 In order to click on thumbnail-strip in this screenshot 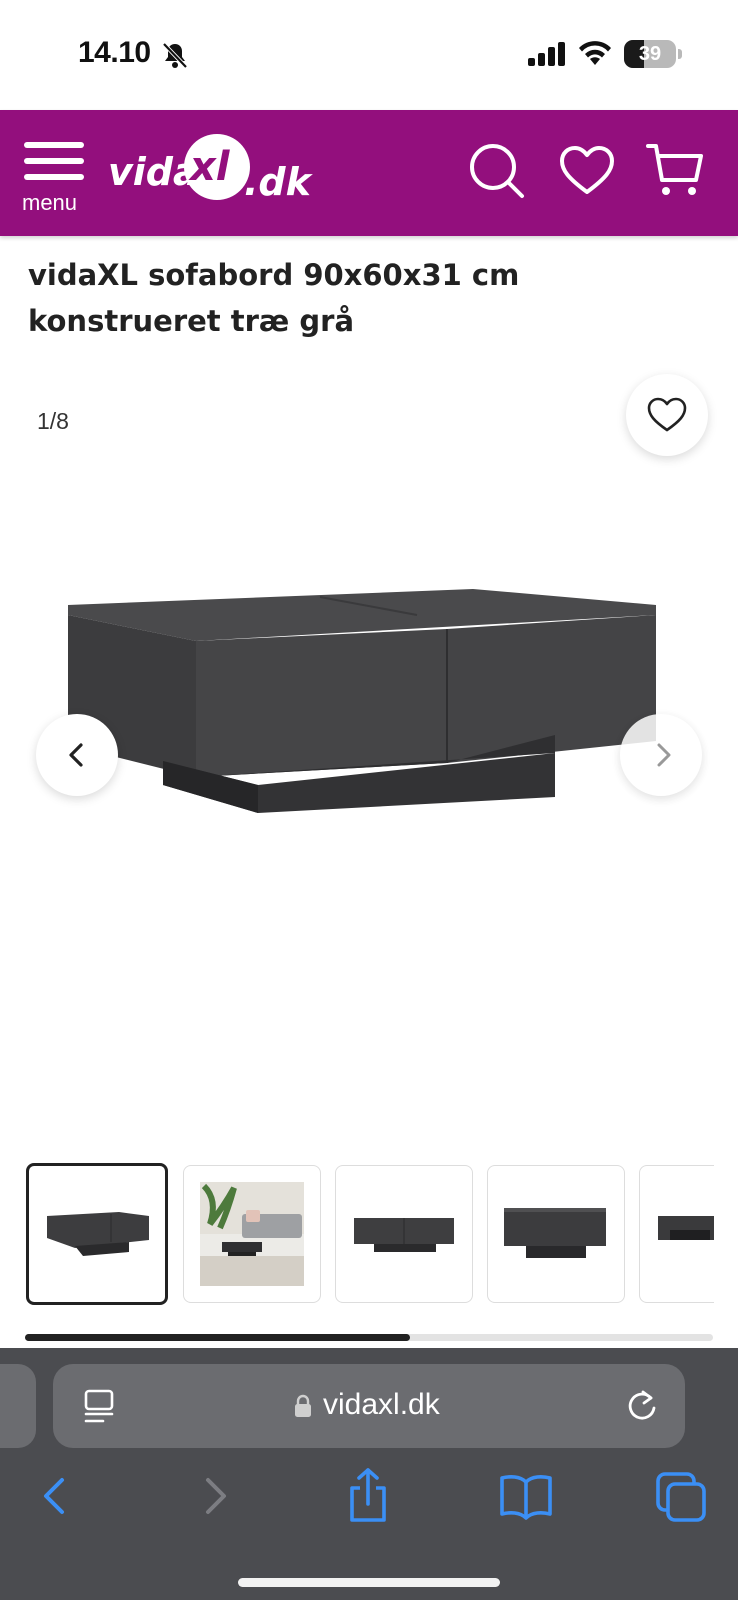, I will do `click(370, 1235)`.